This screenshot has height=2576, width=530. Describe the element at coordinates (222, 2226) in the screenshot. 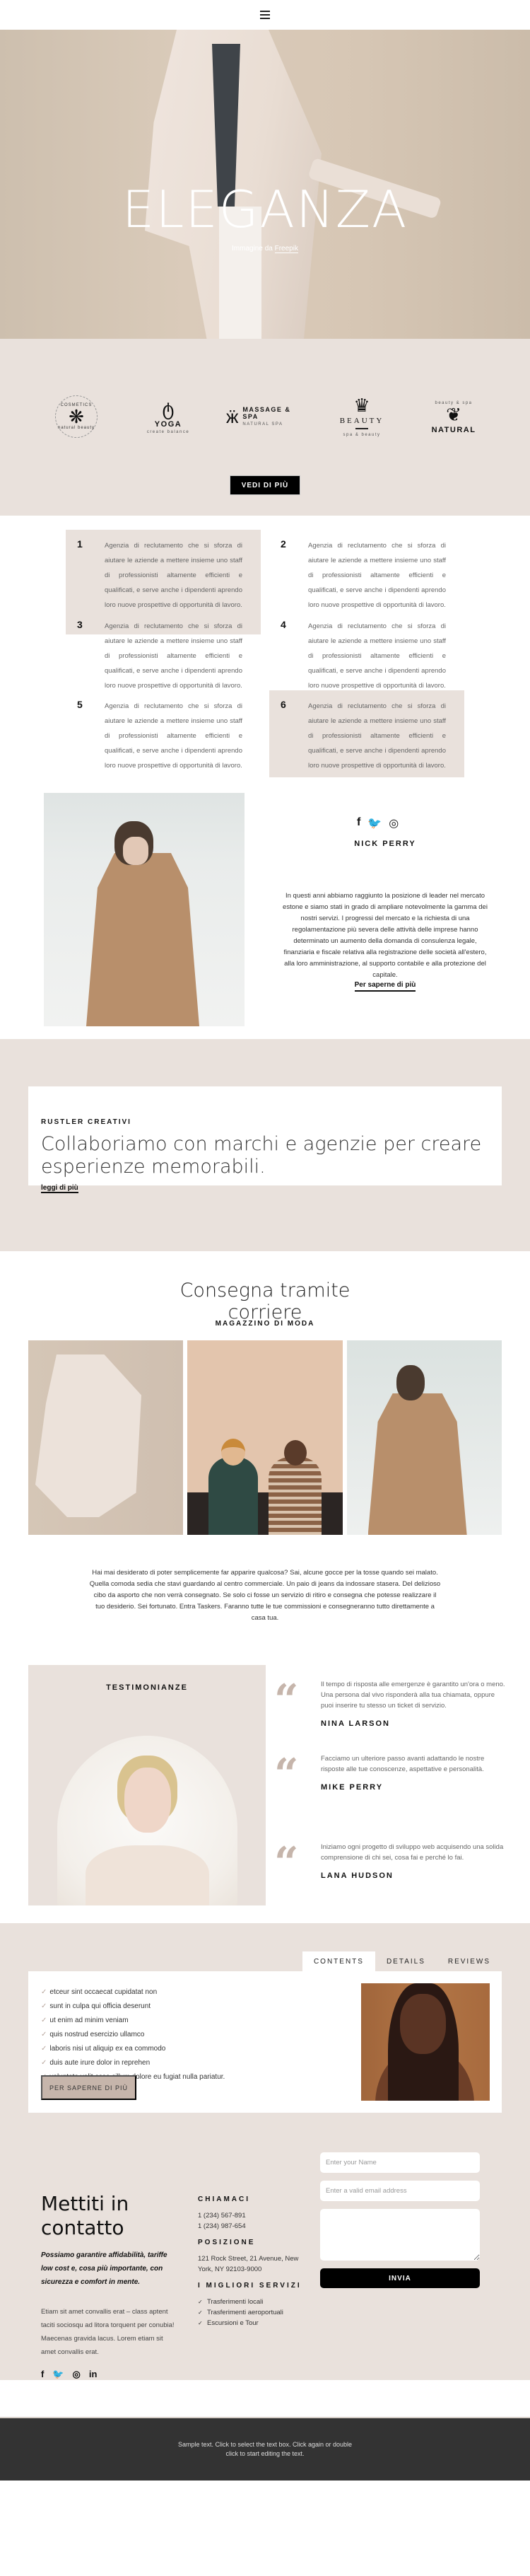

I see `phone-number: 1 (234) 987-654` at that location.